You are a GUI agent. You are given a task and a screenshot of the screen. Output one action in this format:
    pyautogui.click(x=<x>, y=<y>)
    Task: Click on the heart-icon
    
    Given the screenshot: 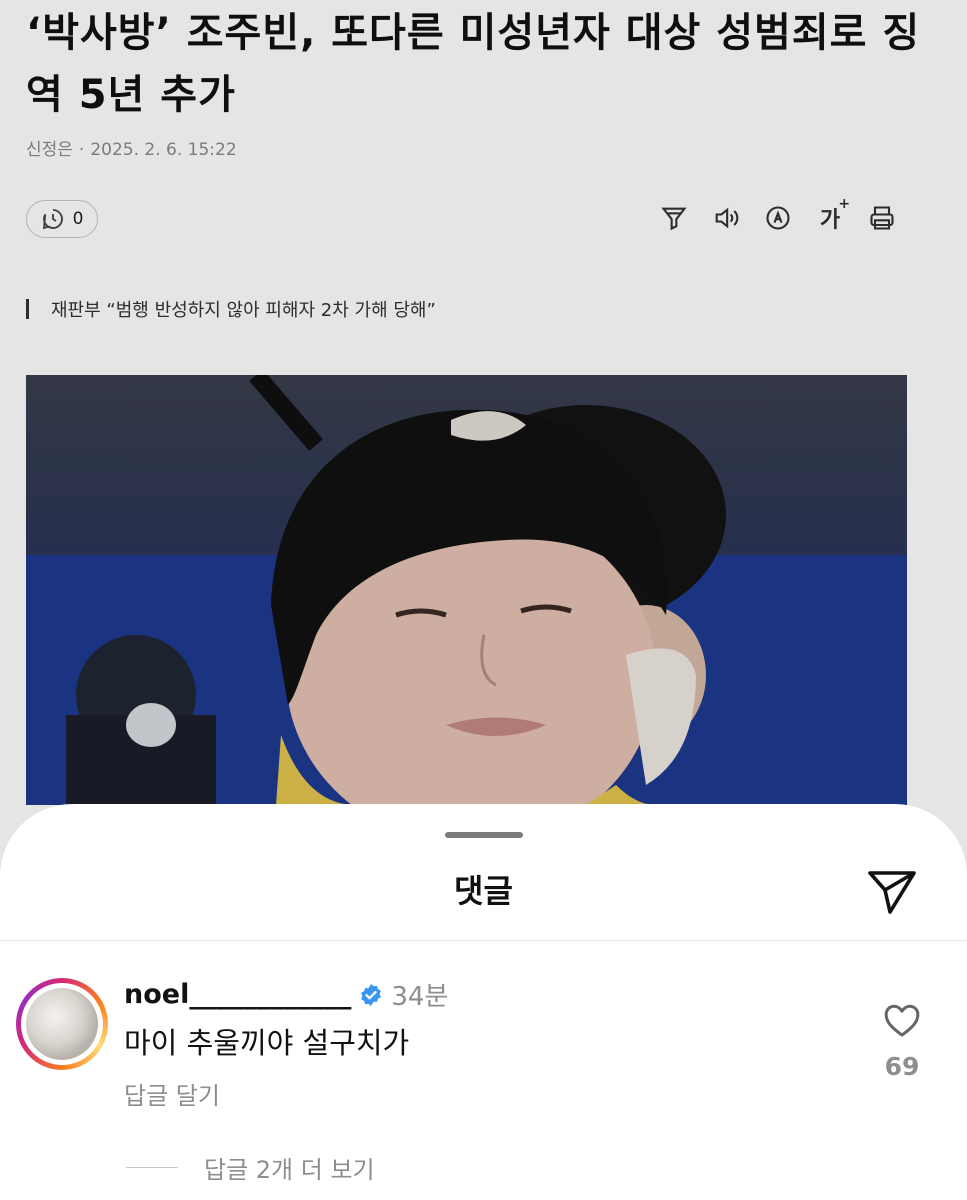 What is the action you would take?
    pyautogui.click(x=902, y=1020)
    